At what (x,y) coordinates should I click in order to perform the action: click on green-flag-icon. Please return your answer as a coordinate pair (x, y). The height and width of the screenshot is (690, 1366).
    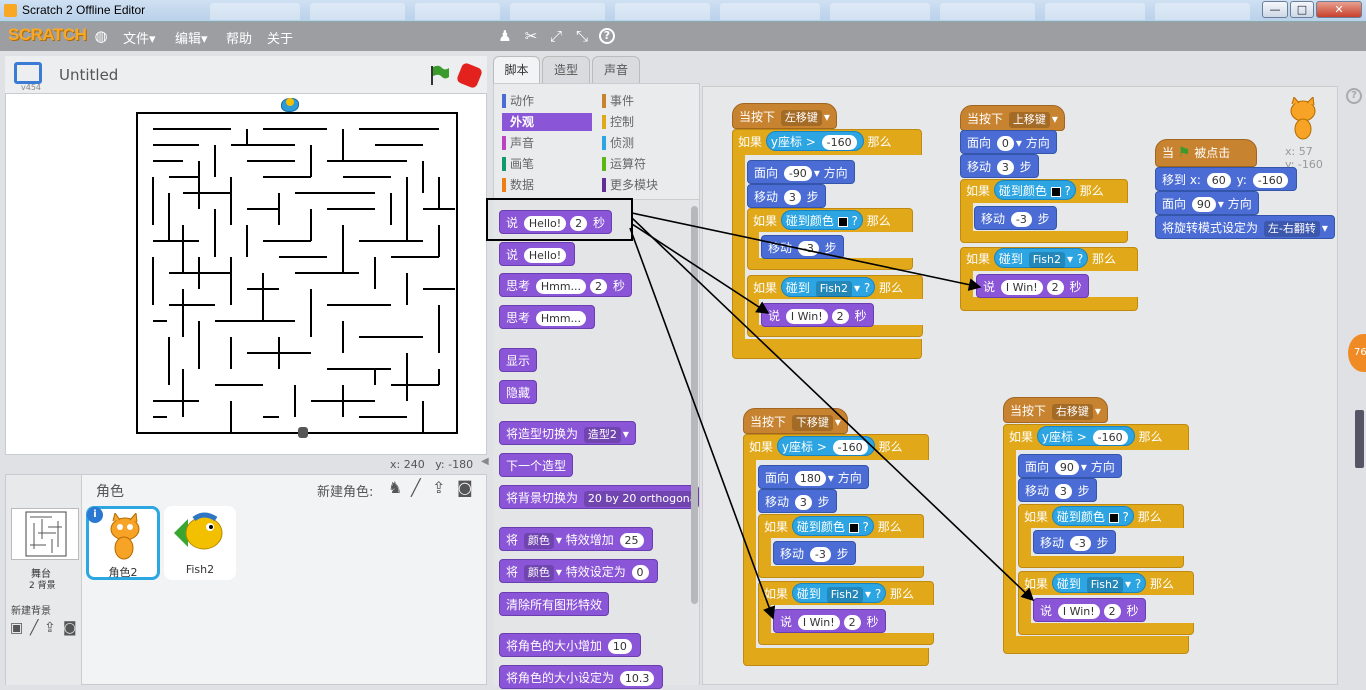
    Looking at the image, I should click on (439, 75).